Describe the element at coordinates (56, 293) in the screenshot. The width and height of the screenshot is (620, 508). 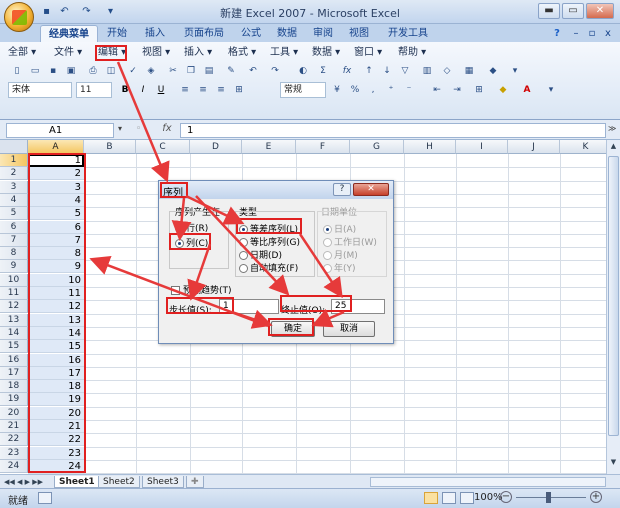
I see `cell-a11: 11` at that location.